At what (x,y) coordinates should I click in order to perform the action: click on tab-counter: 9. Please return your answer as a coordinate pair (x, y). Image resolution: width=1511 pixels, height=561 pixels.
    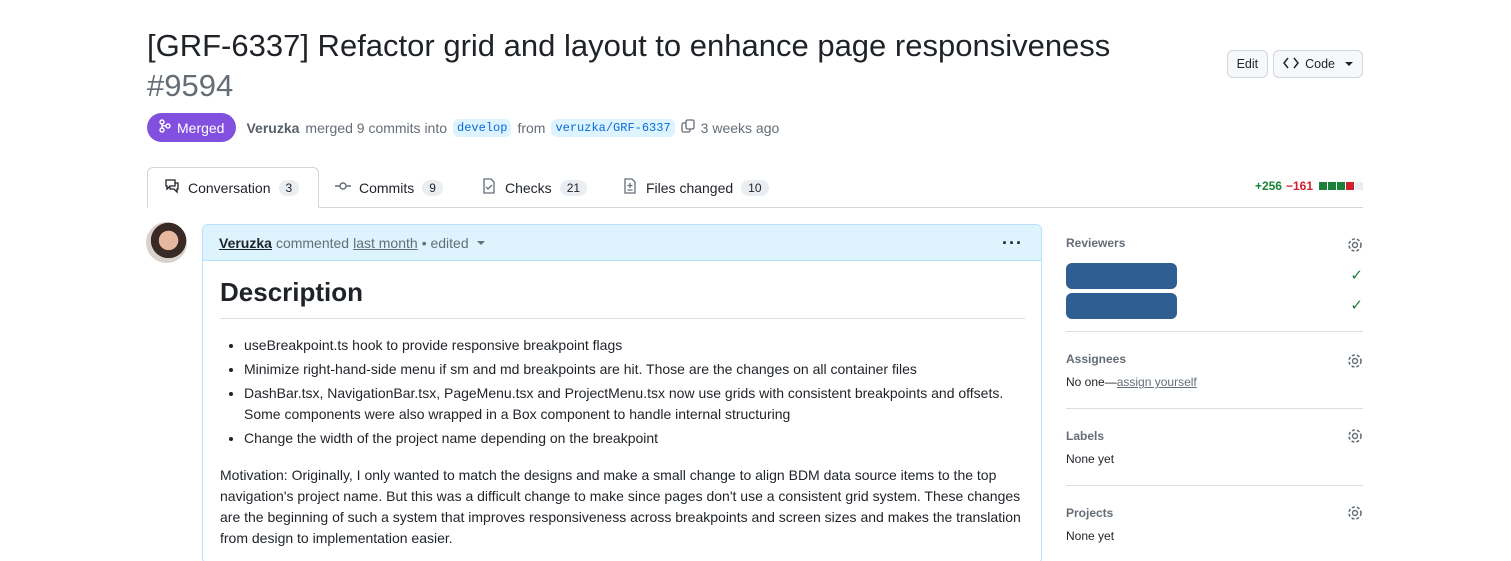
    Looking at the image, I should click on (432, 187).